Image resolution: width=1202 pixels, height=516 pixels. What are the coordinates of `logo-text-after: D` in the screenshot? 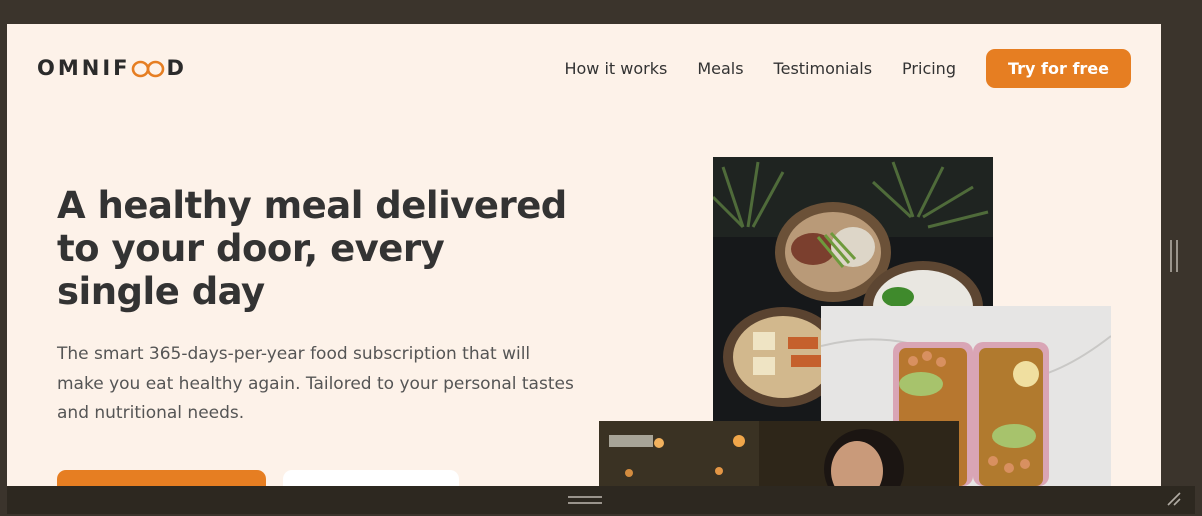 It's located at (176, 68).